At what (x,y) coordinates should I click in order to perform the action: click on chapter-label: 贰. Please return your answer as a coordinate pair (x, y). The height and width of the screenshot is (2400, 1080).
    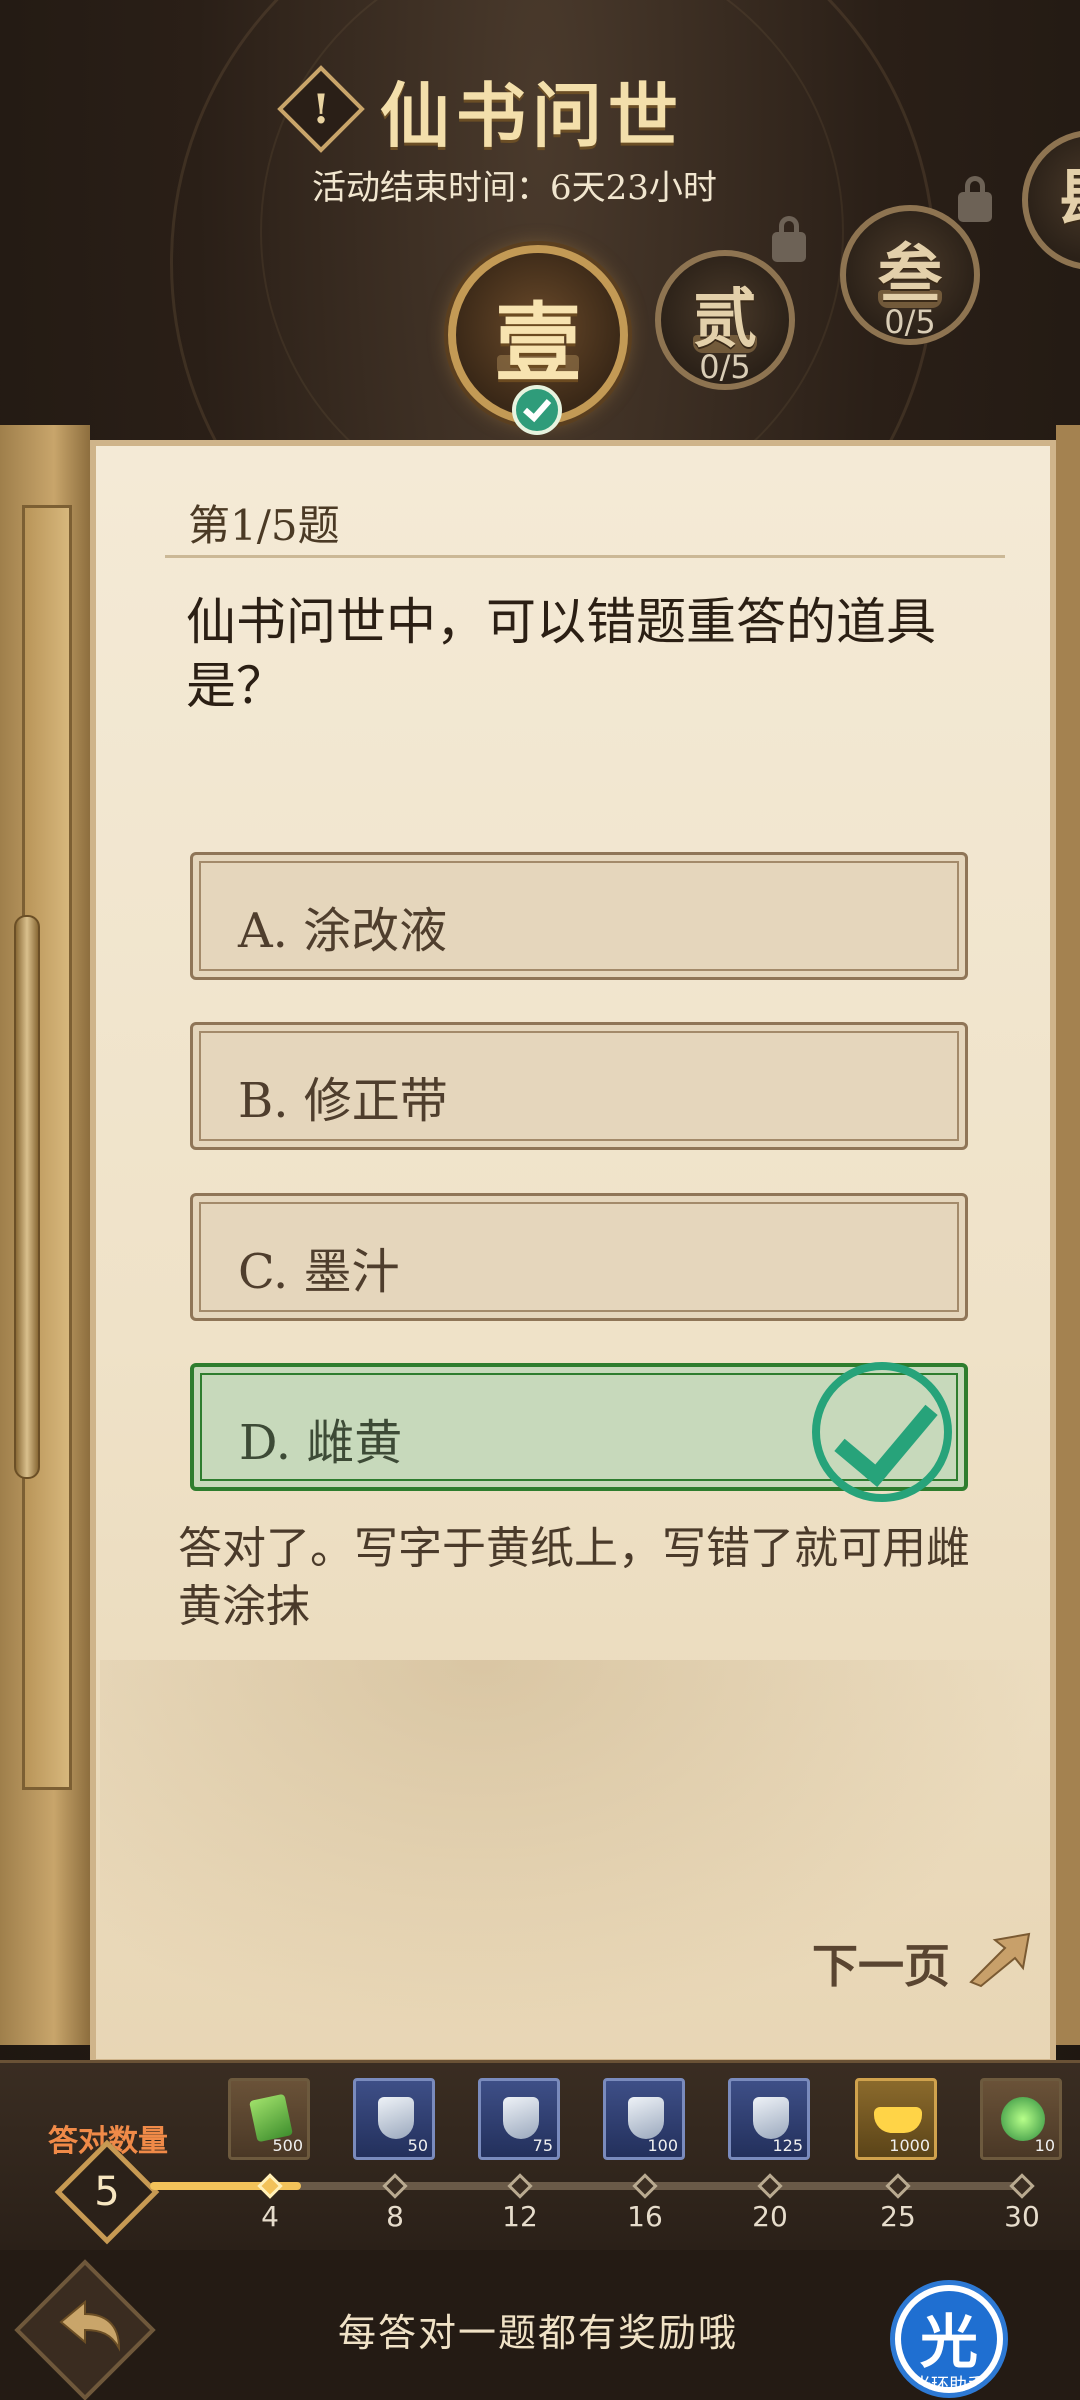
    Looking at the image, I should click on (725, 319).